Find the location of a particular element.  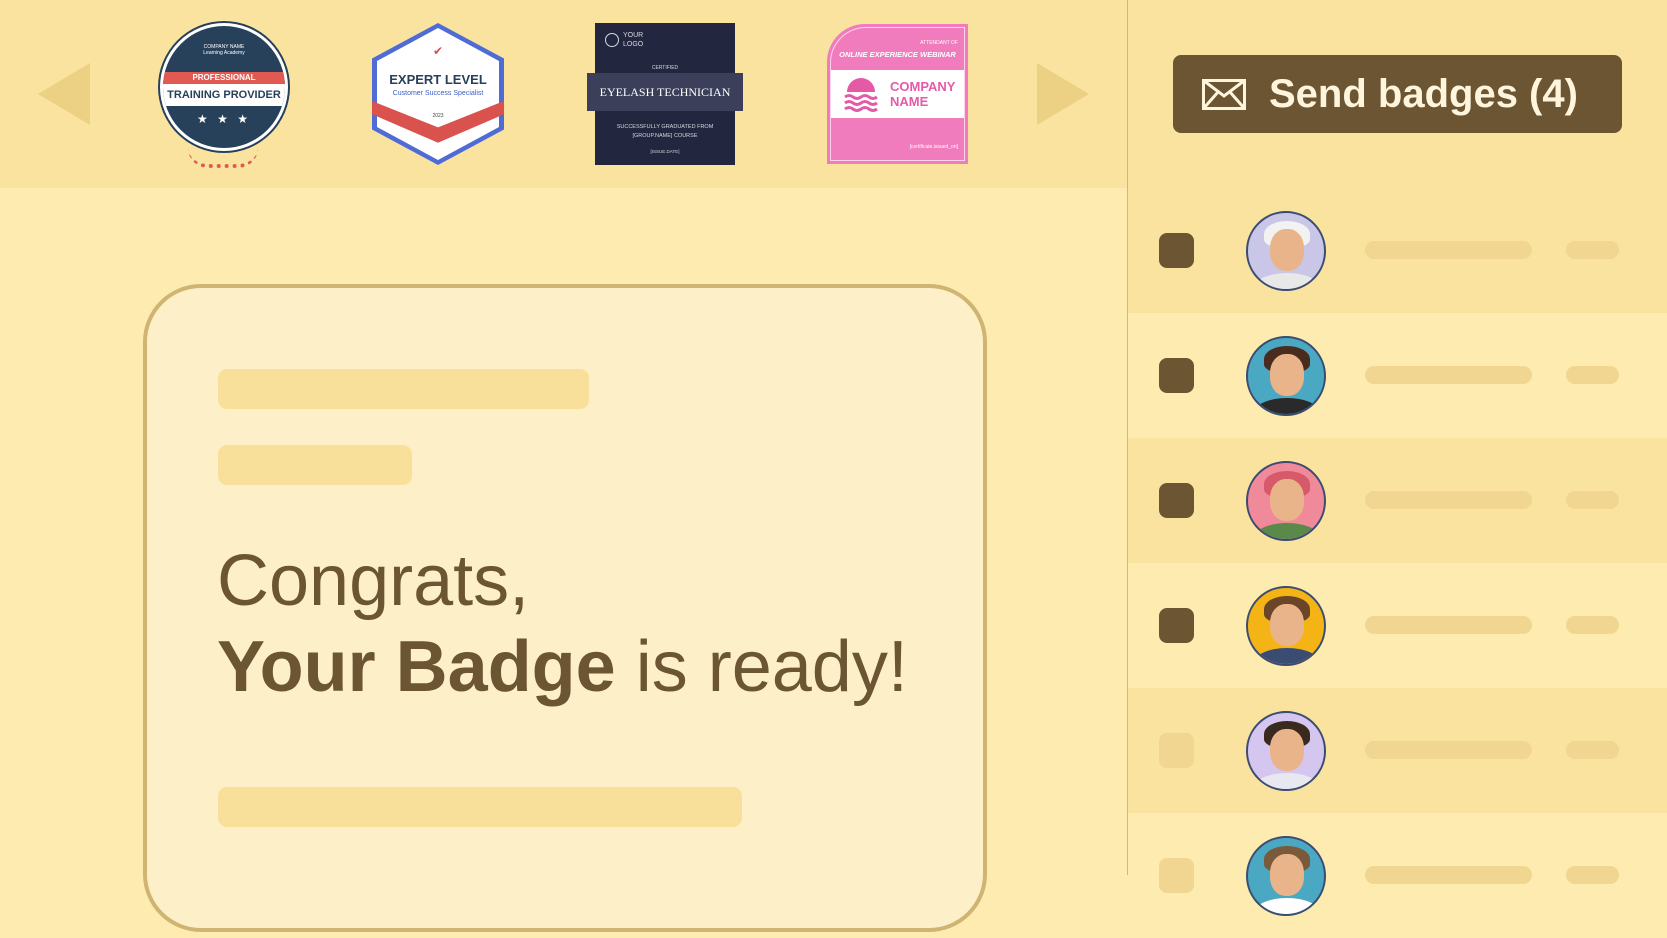

stars-icon: ★ ★ ★ is located at coordinates (224, 119).